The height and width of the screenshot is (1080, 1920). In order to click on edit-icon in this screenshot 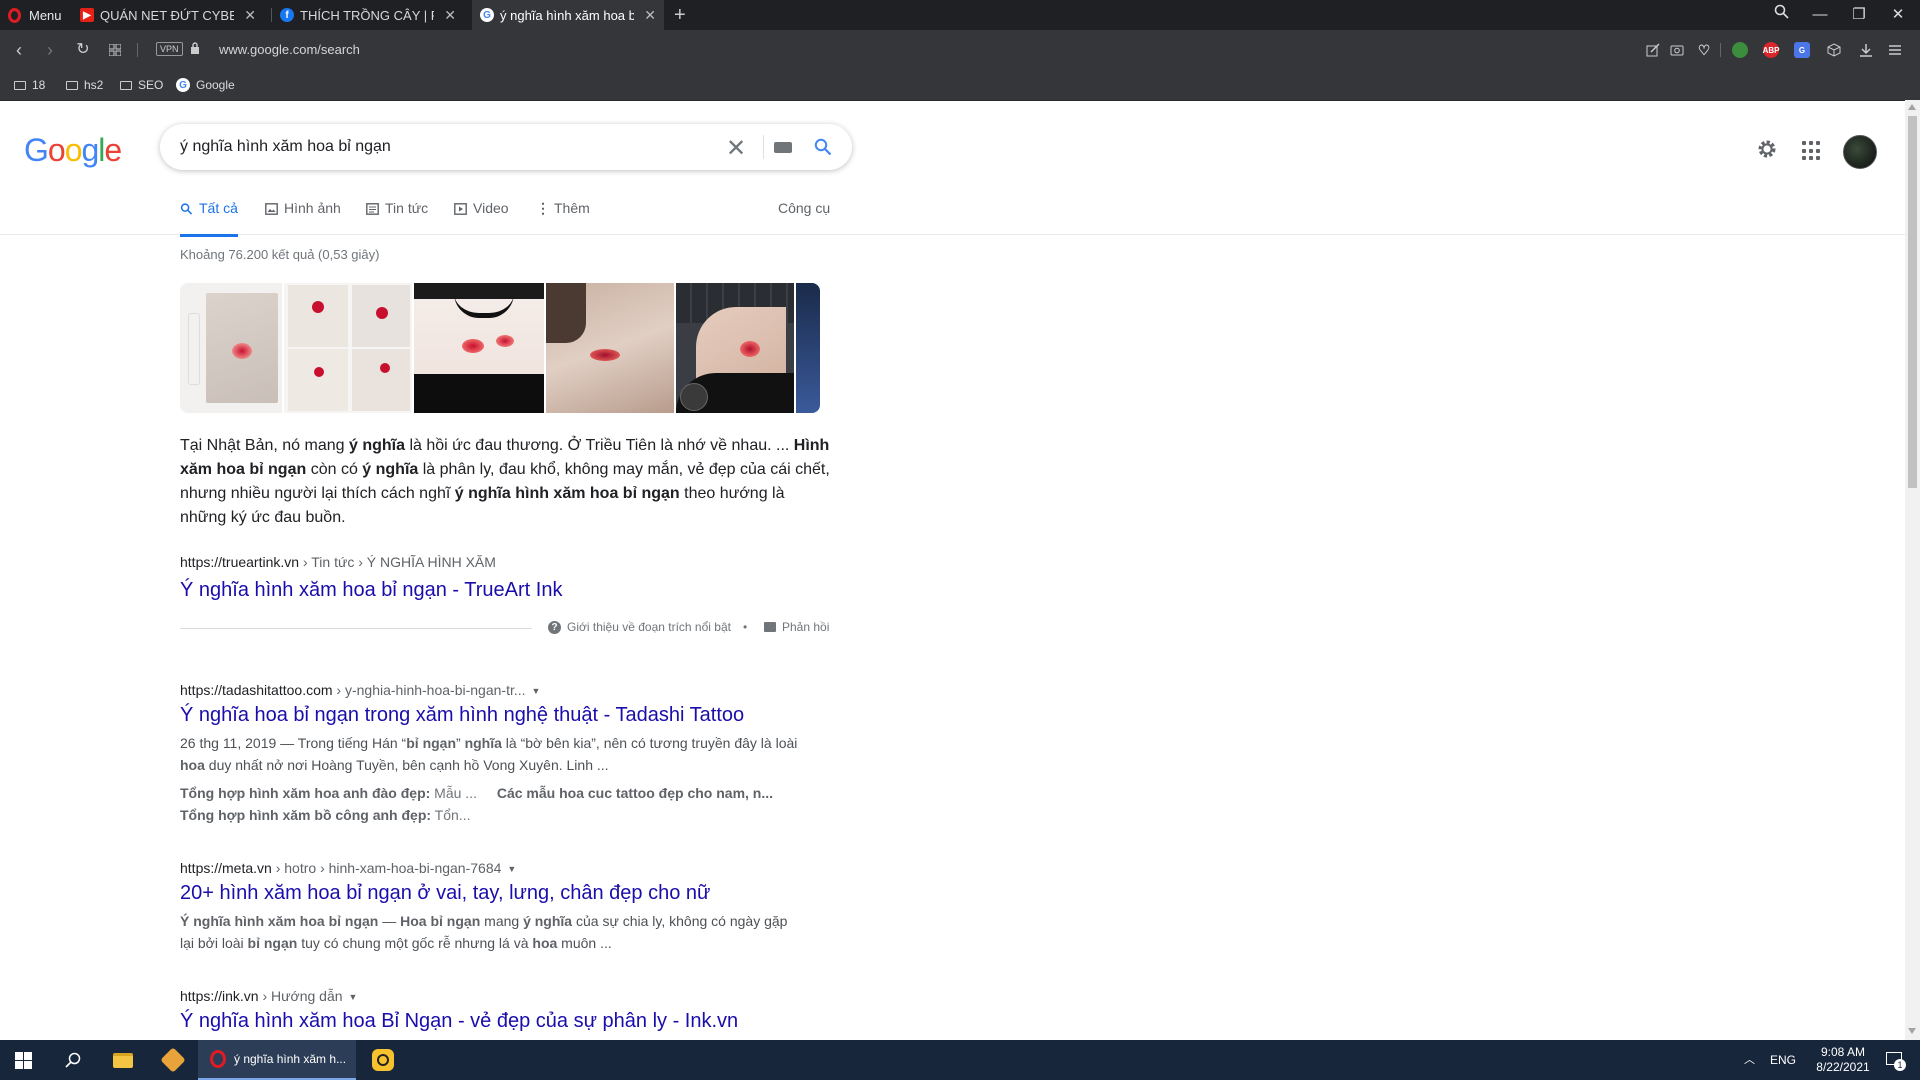, I will do `click(1653, 50)`.